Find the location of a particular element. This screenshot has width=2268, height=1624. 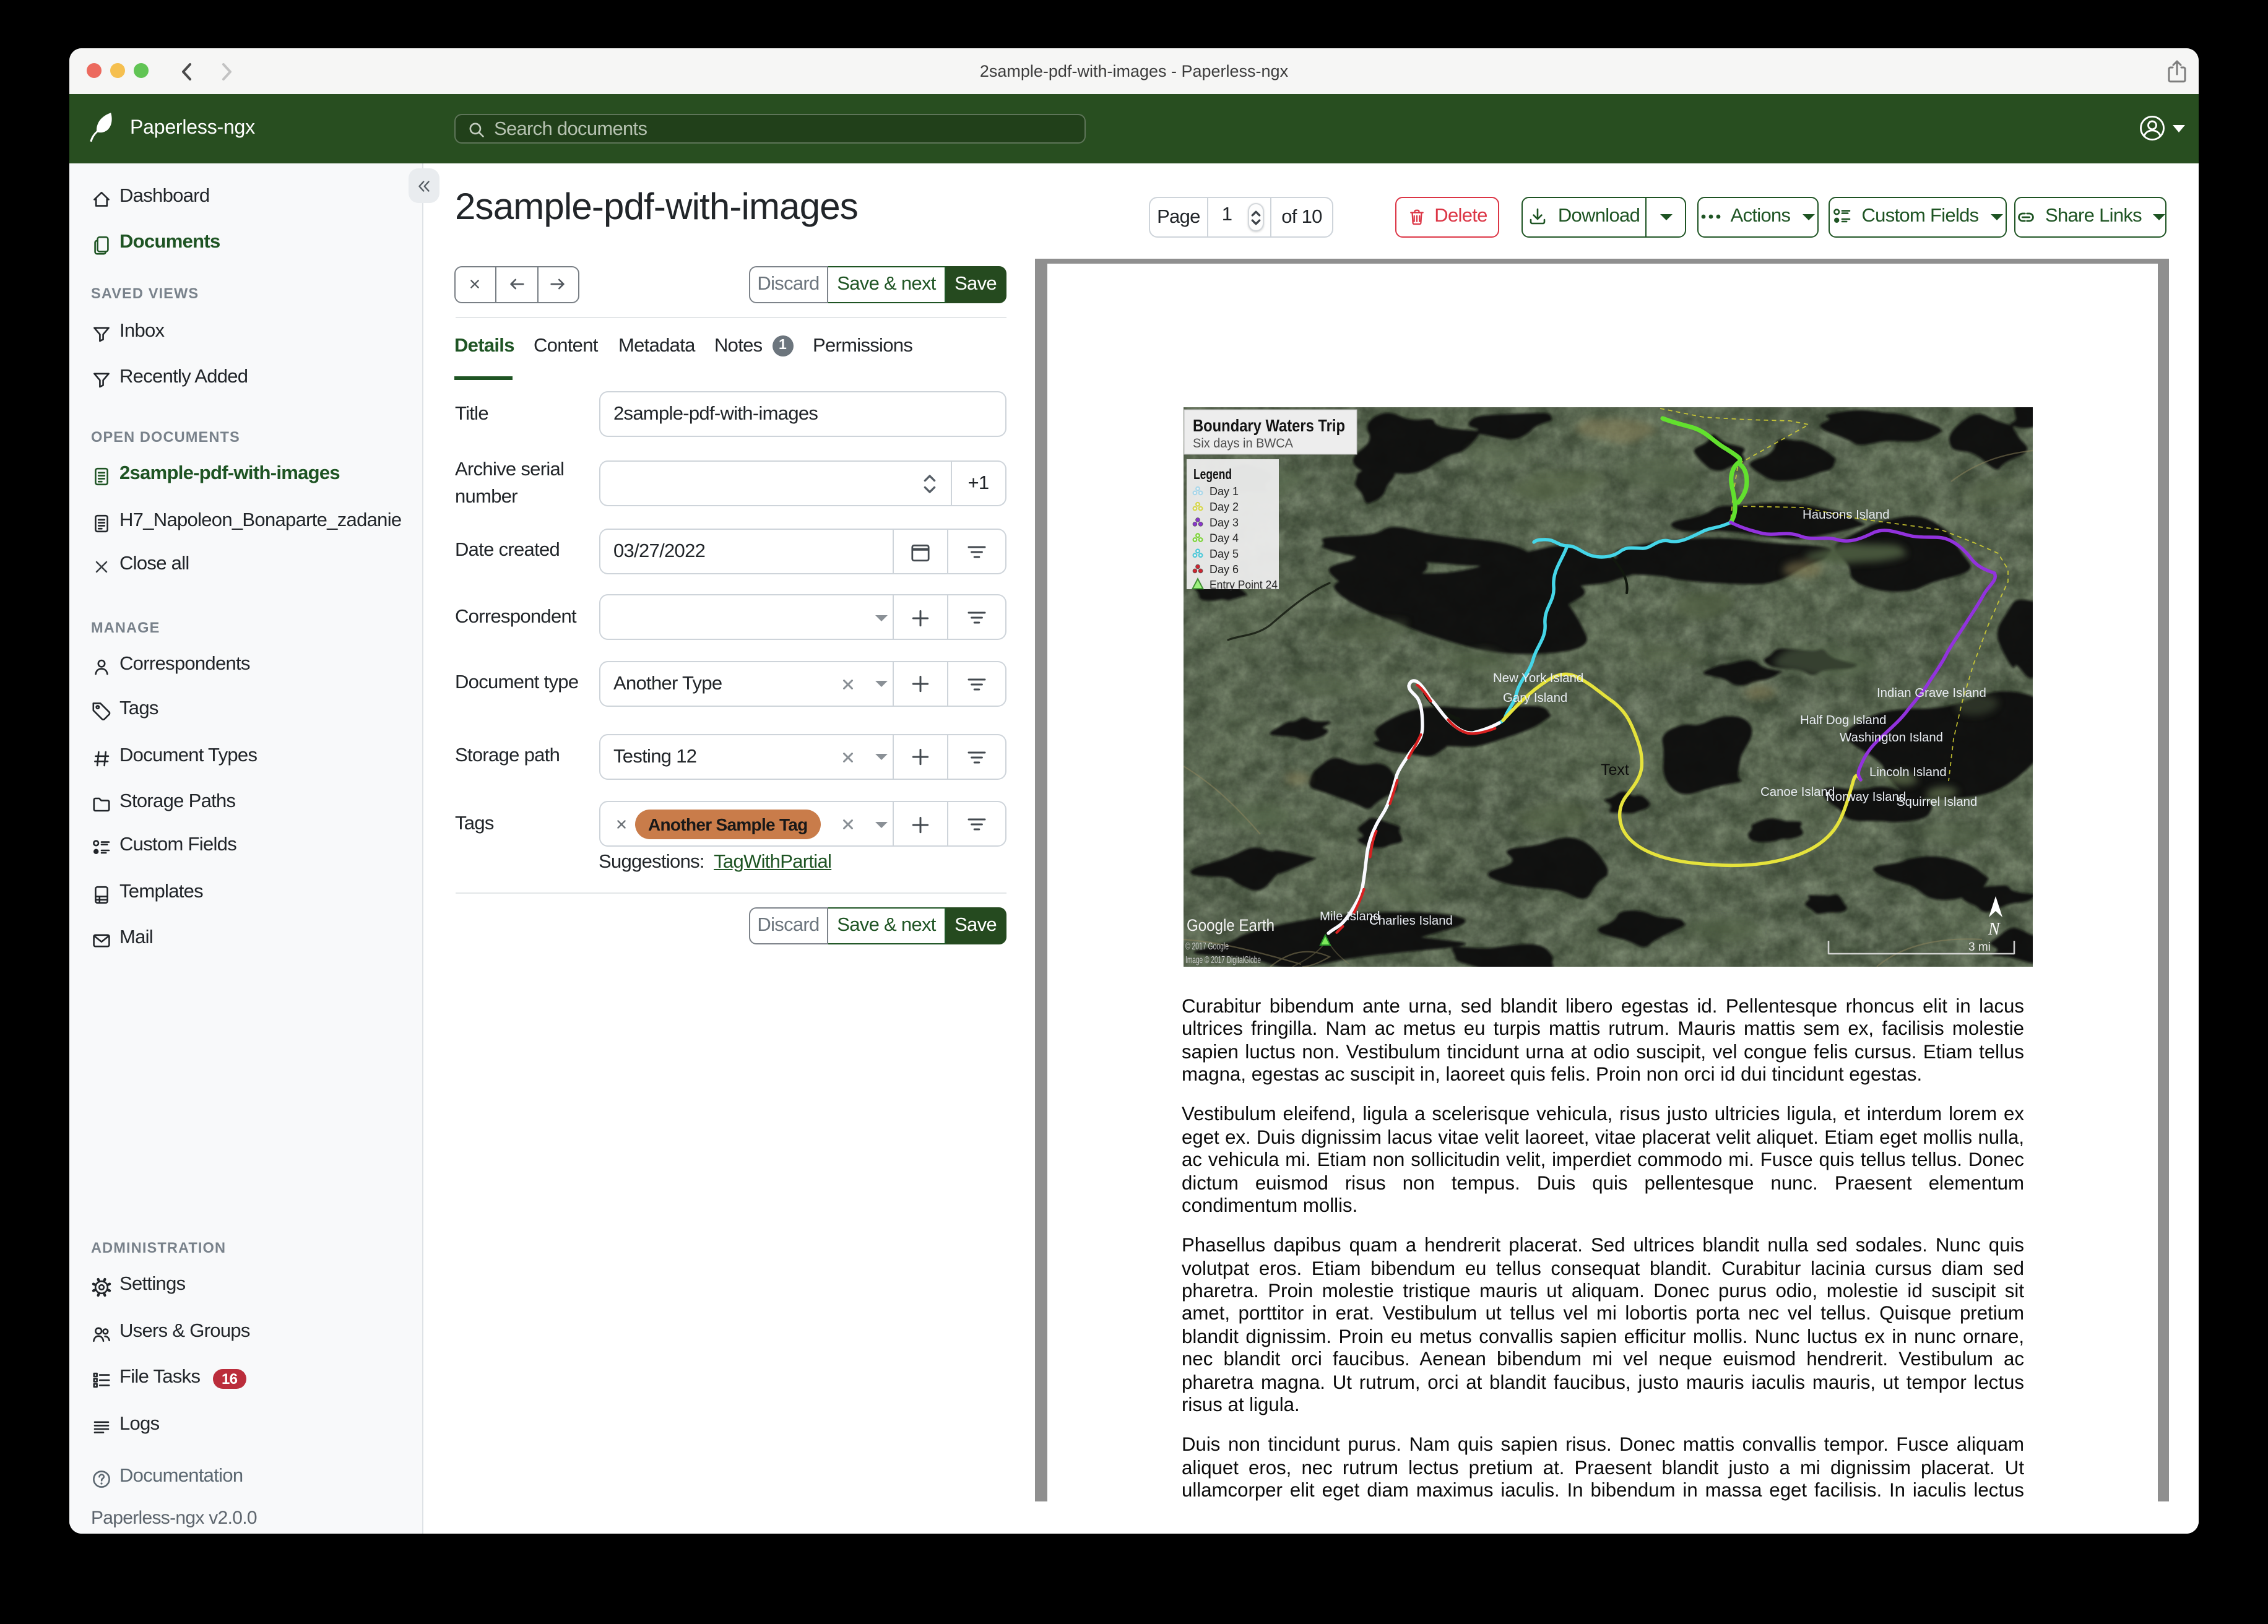

svg-text: Day 2 is located at coordinates (1223, 506).